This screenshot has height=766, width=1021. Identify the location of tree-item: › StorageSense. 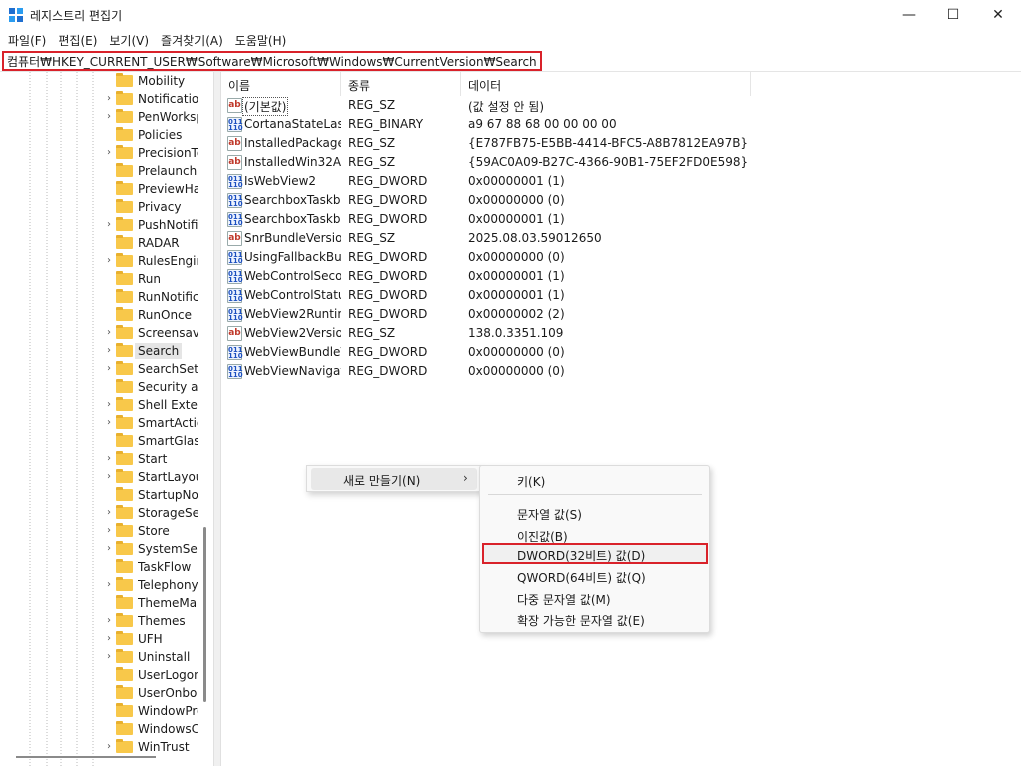
(154, 513).